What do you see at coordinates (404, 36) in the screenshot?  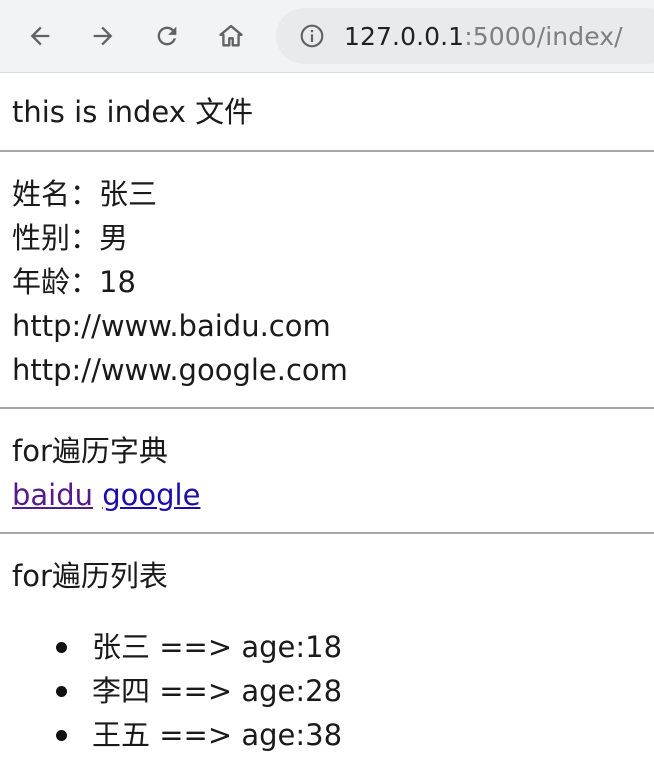 I see `url-host: 127.0.0.1` at bounding box center [404, 36].